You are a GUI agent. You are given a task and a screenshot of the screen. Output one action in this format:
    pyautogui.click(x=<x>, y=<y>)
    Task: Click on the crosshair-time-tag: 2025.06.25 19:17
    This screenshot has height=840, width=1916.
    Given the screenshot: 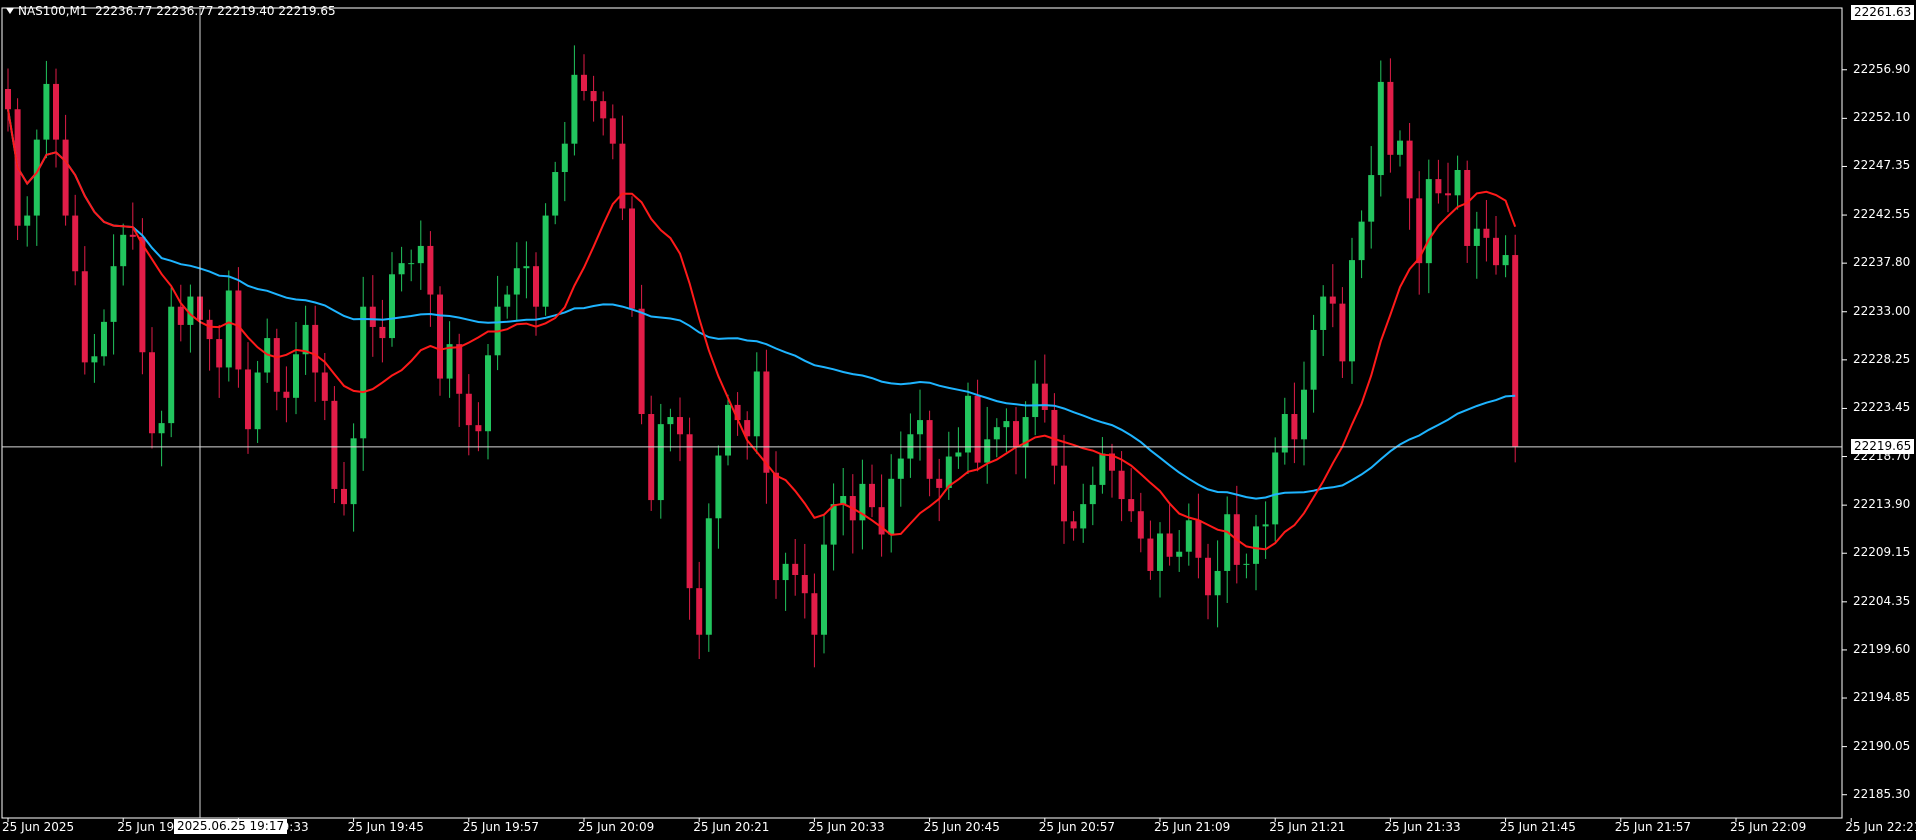 What is the action you would take?
    pyautogui.click(x=231, y=826)
    